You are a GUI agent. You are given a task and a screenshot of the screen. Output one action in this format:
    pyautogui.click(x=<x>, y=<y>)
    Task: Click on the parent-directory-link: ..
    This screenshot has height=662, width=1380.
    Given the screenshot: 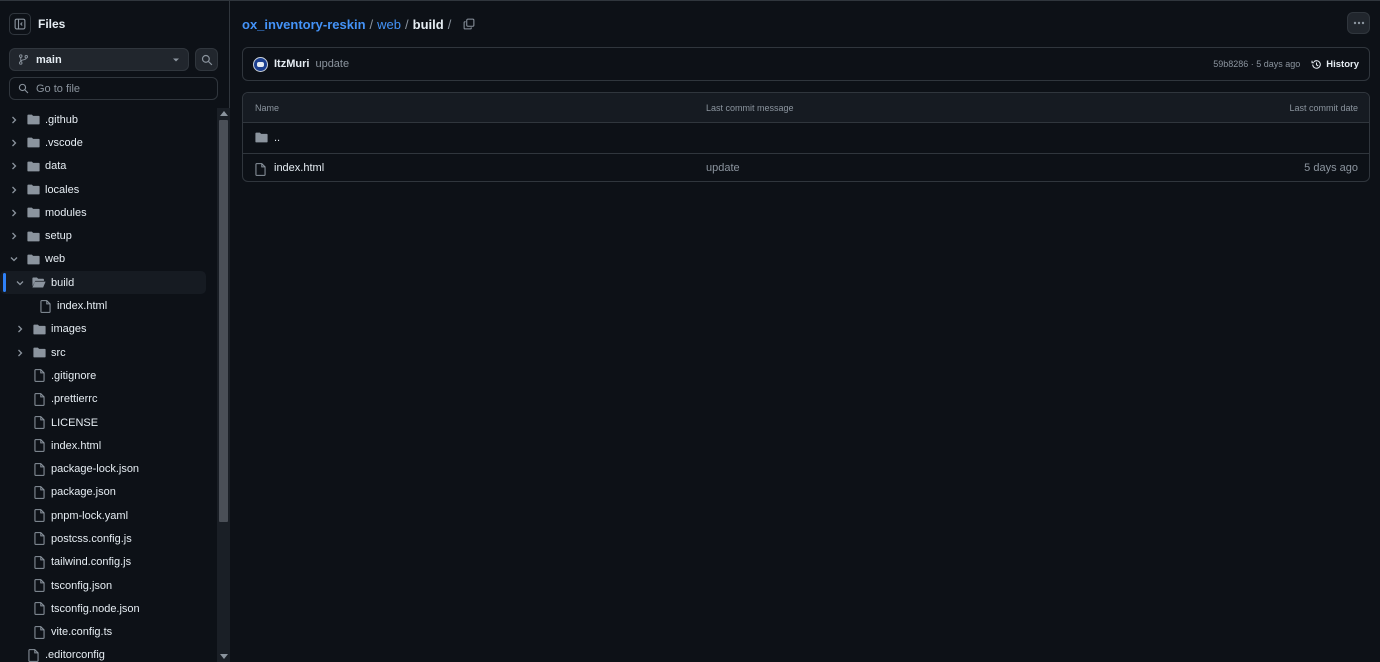 What is the action you would take?
    pyautogui.click(x=277, y=138)
    